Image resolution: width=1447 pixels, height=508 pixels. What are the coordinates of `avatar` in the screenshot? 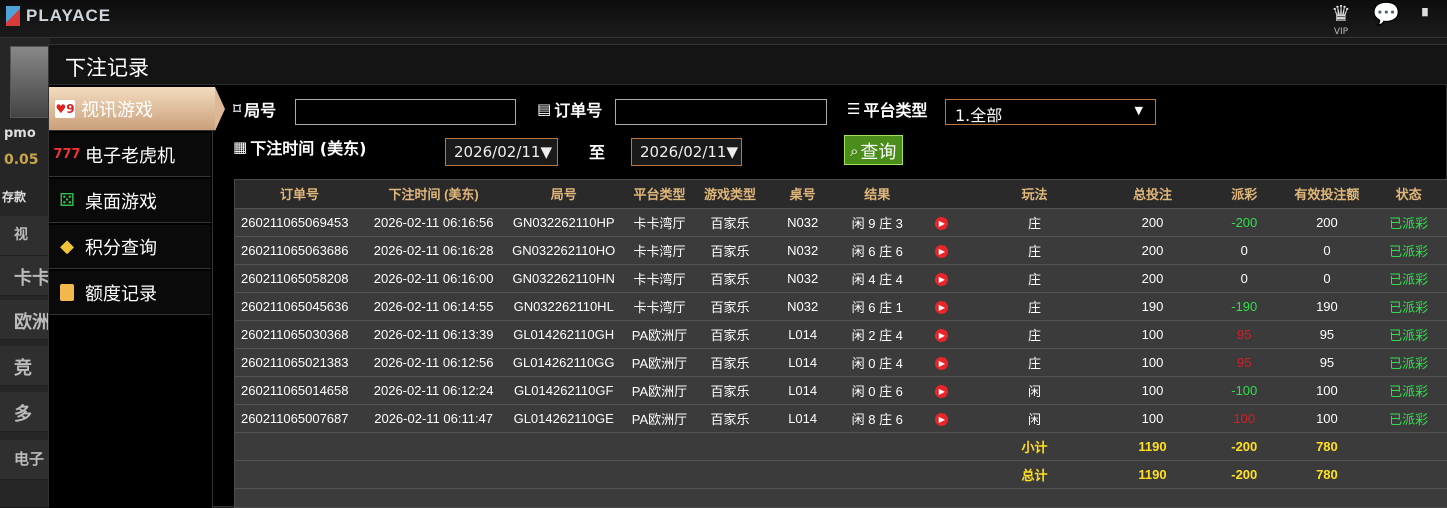 It's located at (30, 82).